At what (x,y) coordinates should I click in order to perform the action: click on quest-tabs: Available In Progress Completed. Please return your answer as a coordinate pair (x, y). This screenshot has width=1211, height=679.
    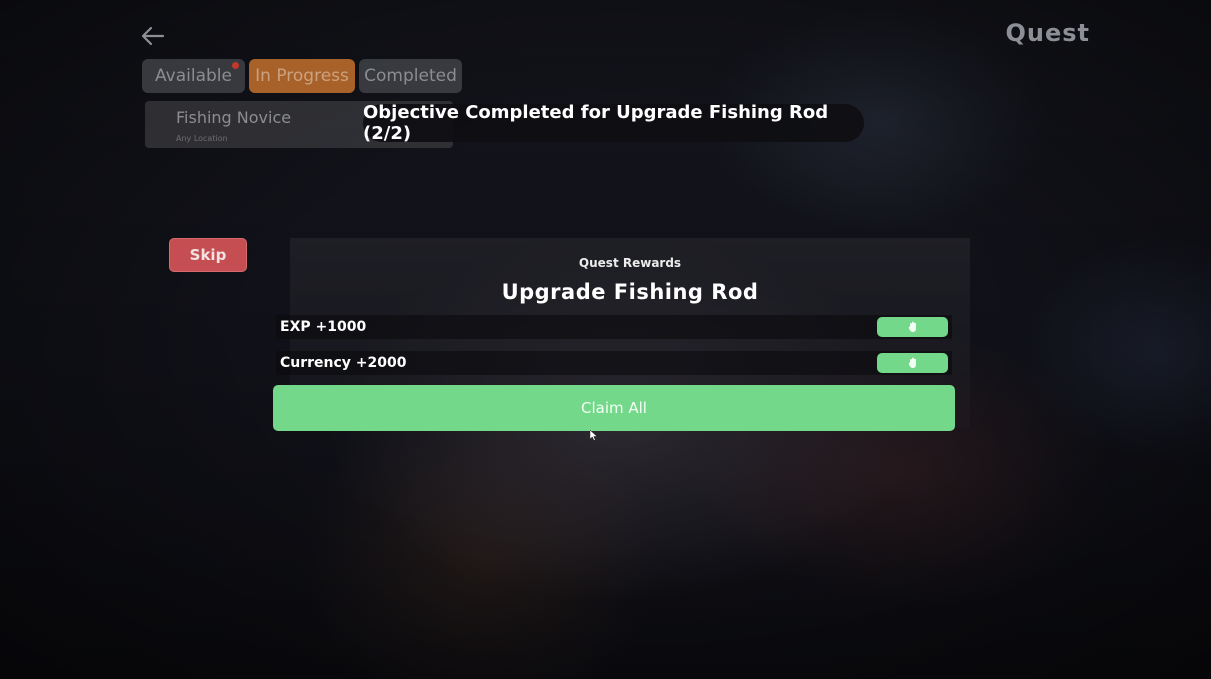
    Looking at the image, I should click on (302, 76).